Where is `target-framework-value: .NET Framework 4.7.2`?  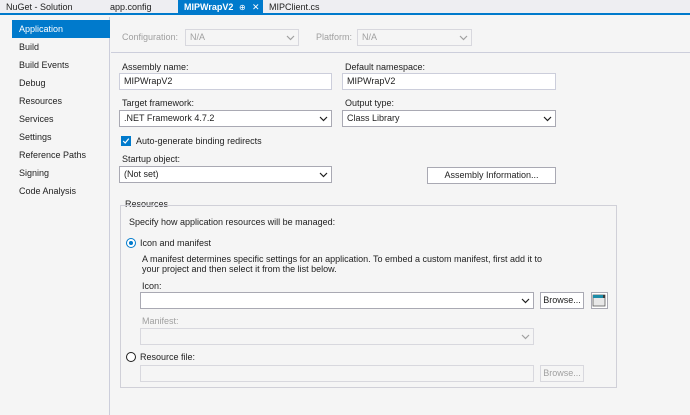 target-framework-value: .NET Framework 4.7.2 is located at coordinates (169, 118).